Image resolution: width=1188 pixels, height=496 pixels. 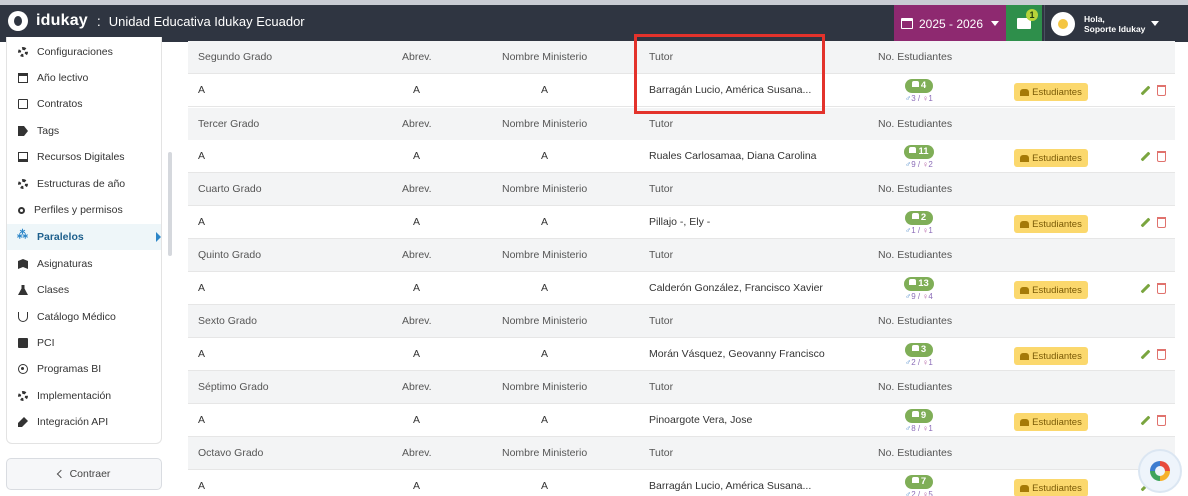 I want to click on collapse-sidebar-button: Contraer, so click(x=84, y=474).